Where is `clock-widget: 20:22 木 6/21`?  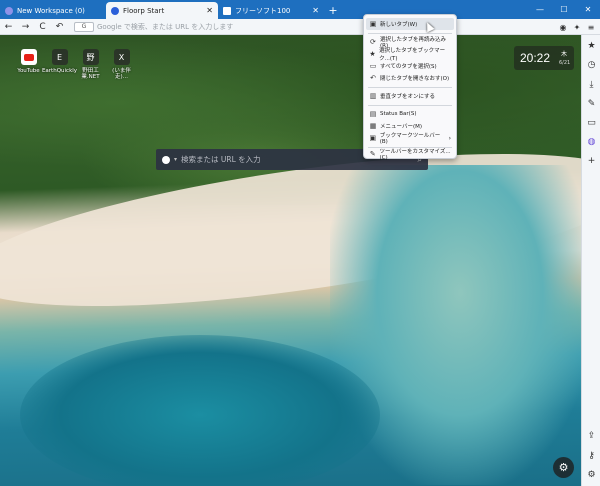
clock-widget: 20:22 木 6/21 is located at coordinates (544, 58).